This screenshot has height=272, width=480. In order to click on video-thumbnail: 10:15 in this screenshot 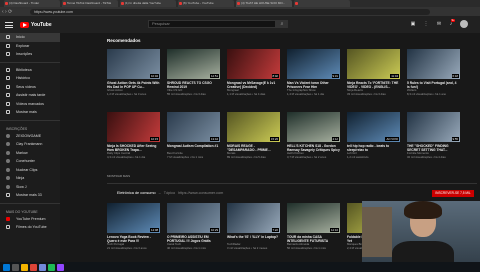, I will do `click(133, 127)`.